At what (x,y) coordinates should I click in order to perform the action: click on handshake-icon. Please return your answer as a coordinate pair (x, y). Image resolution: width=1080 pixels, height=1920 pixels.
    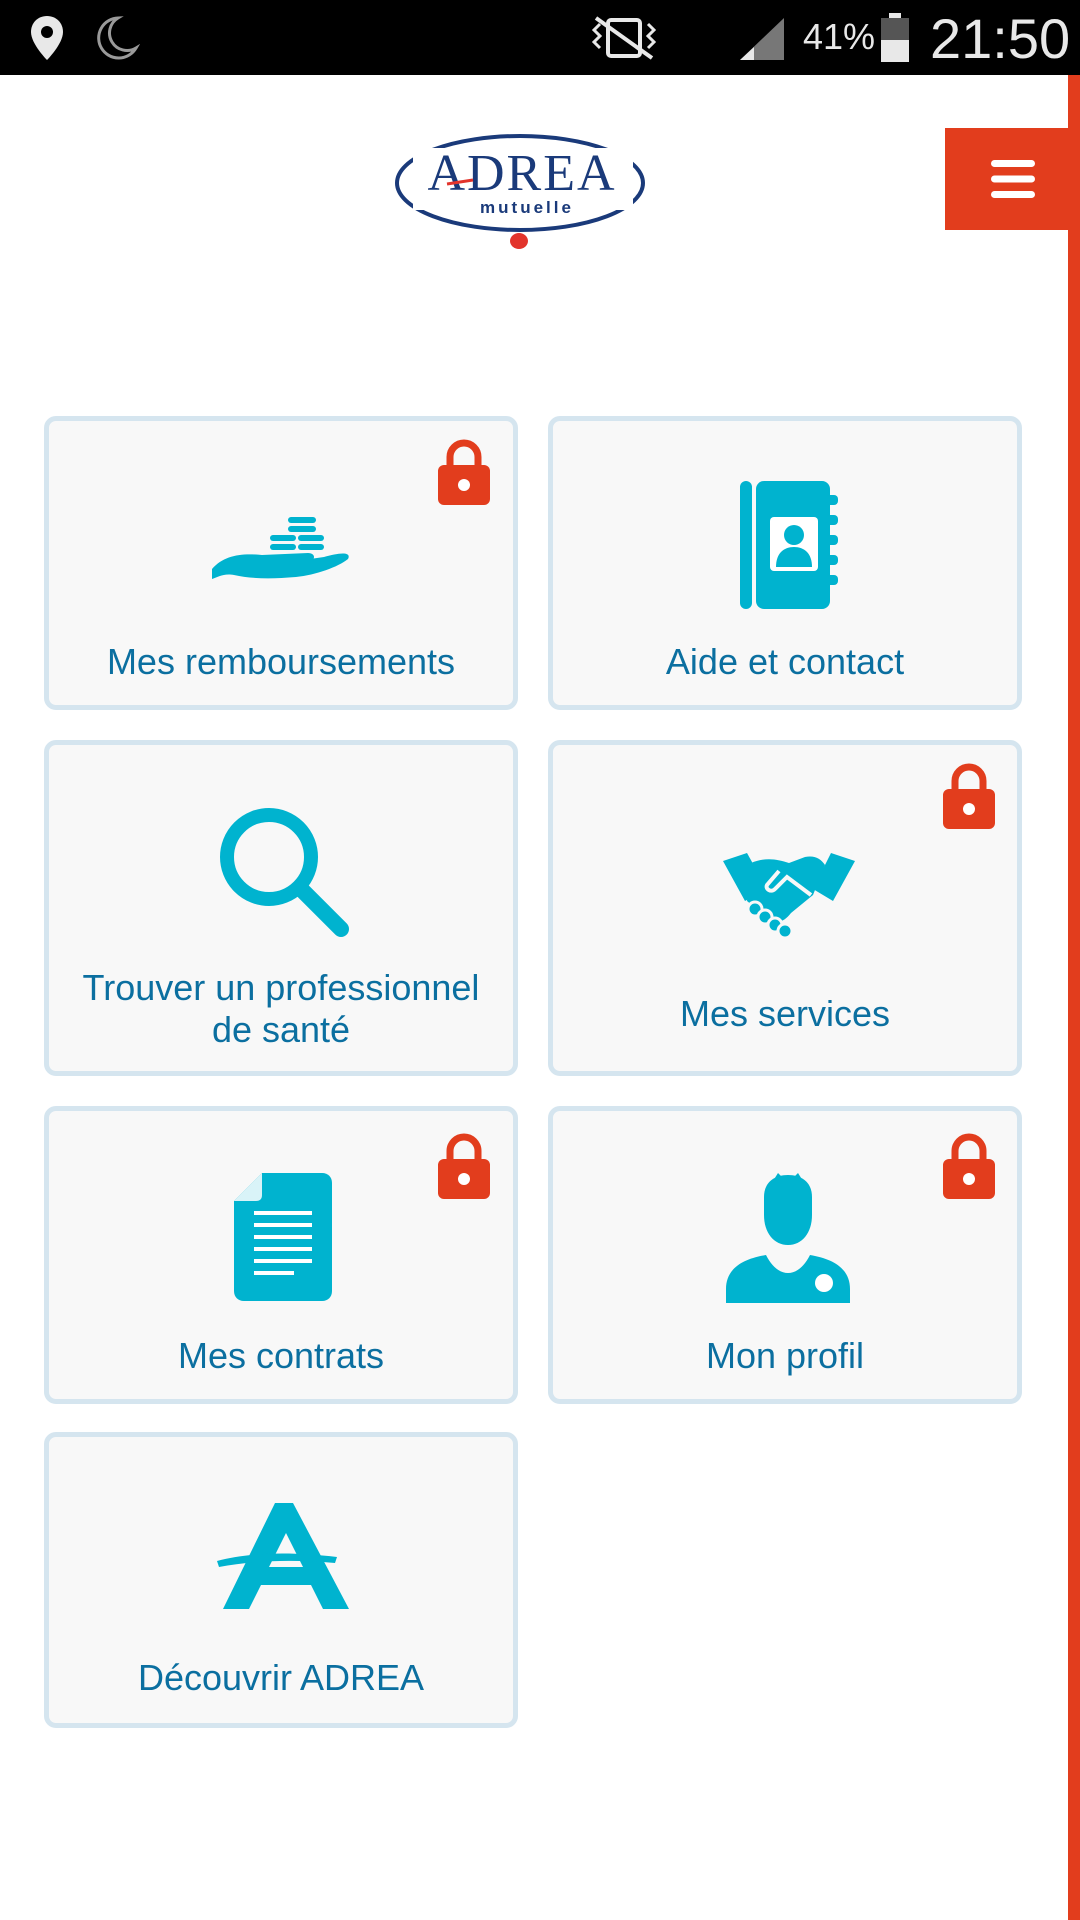
    Looking at the image, I should click on (789, 896).